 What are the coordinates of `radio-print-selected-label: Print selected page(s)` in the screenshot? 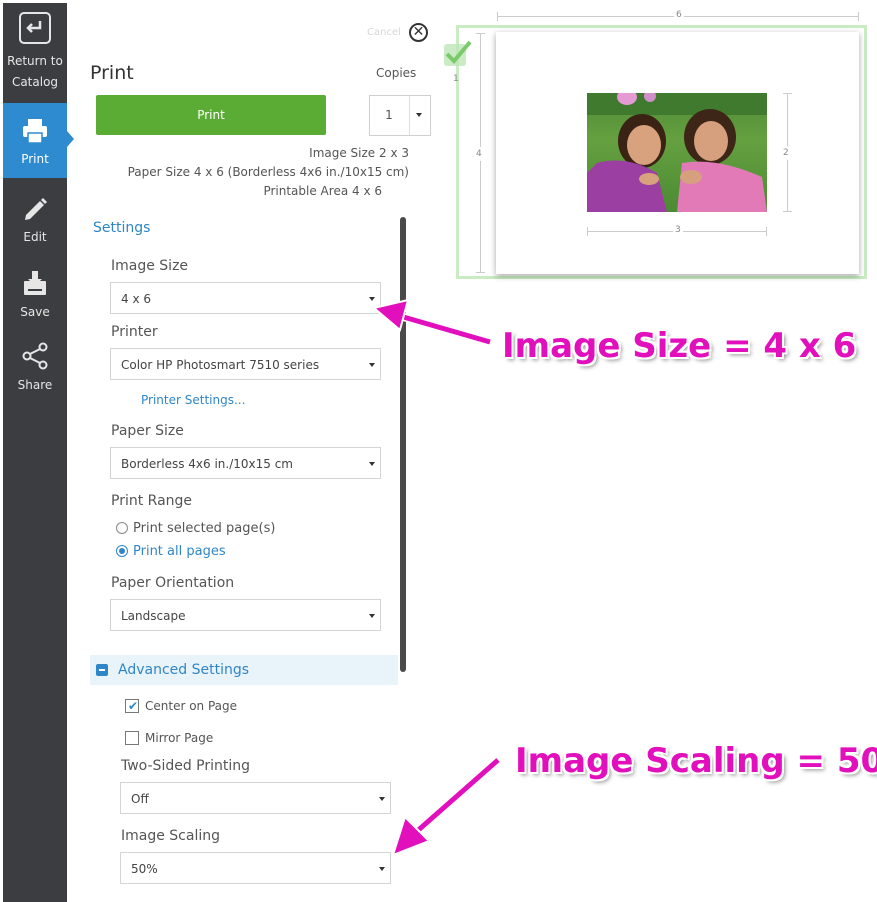 It's located at (204, 528).